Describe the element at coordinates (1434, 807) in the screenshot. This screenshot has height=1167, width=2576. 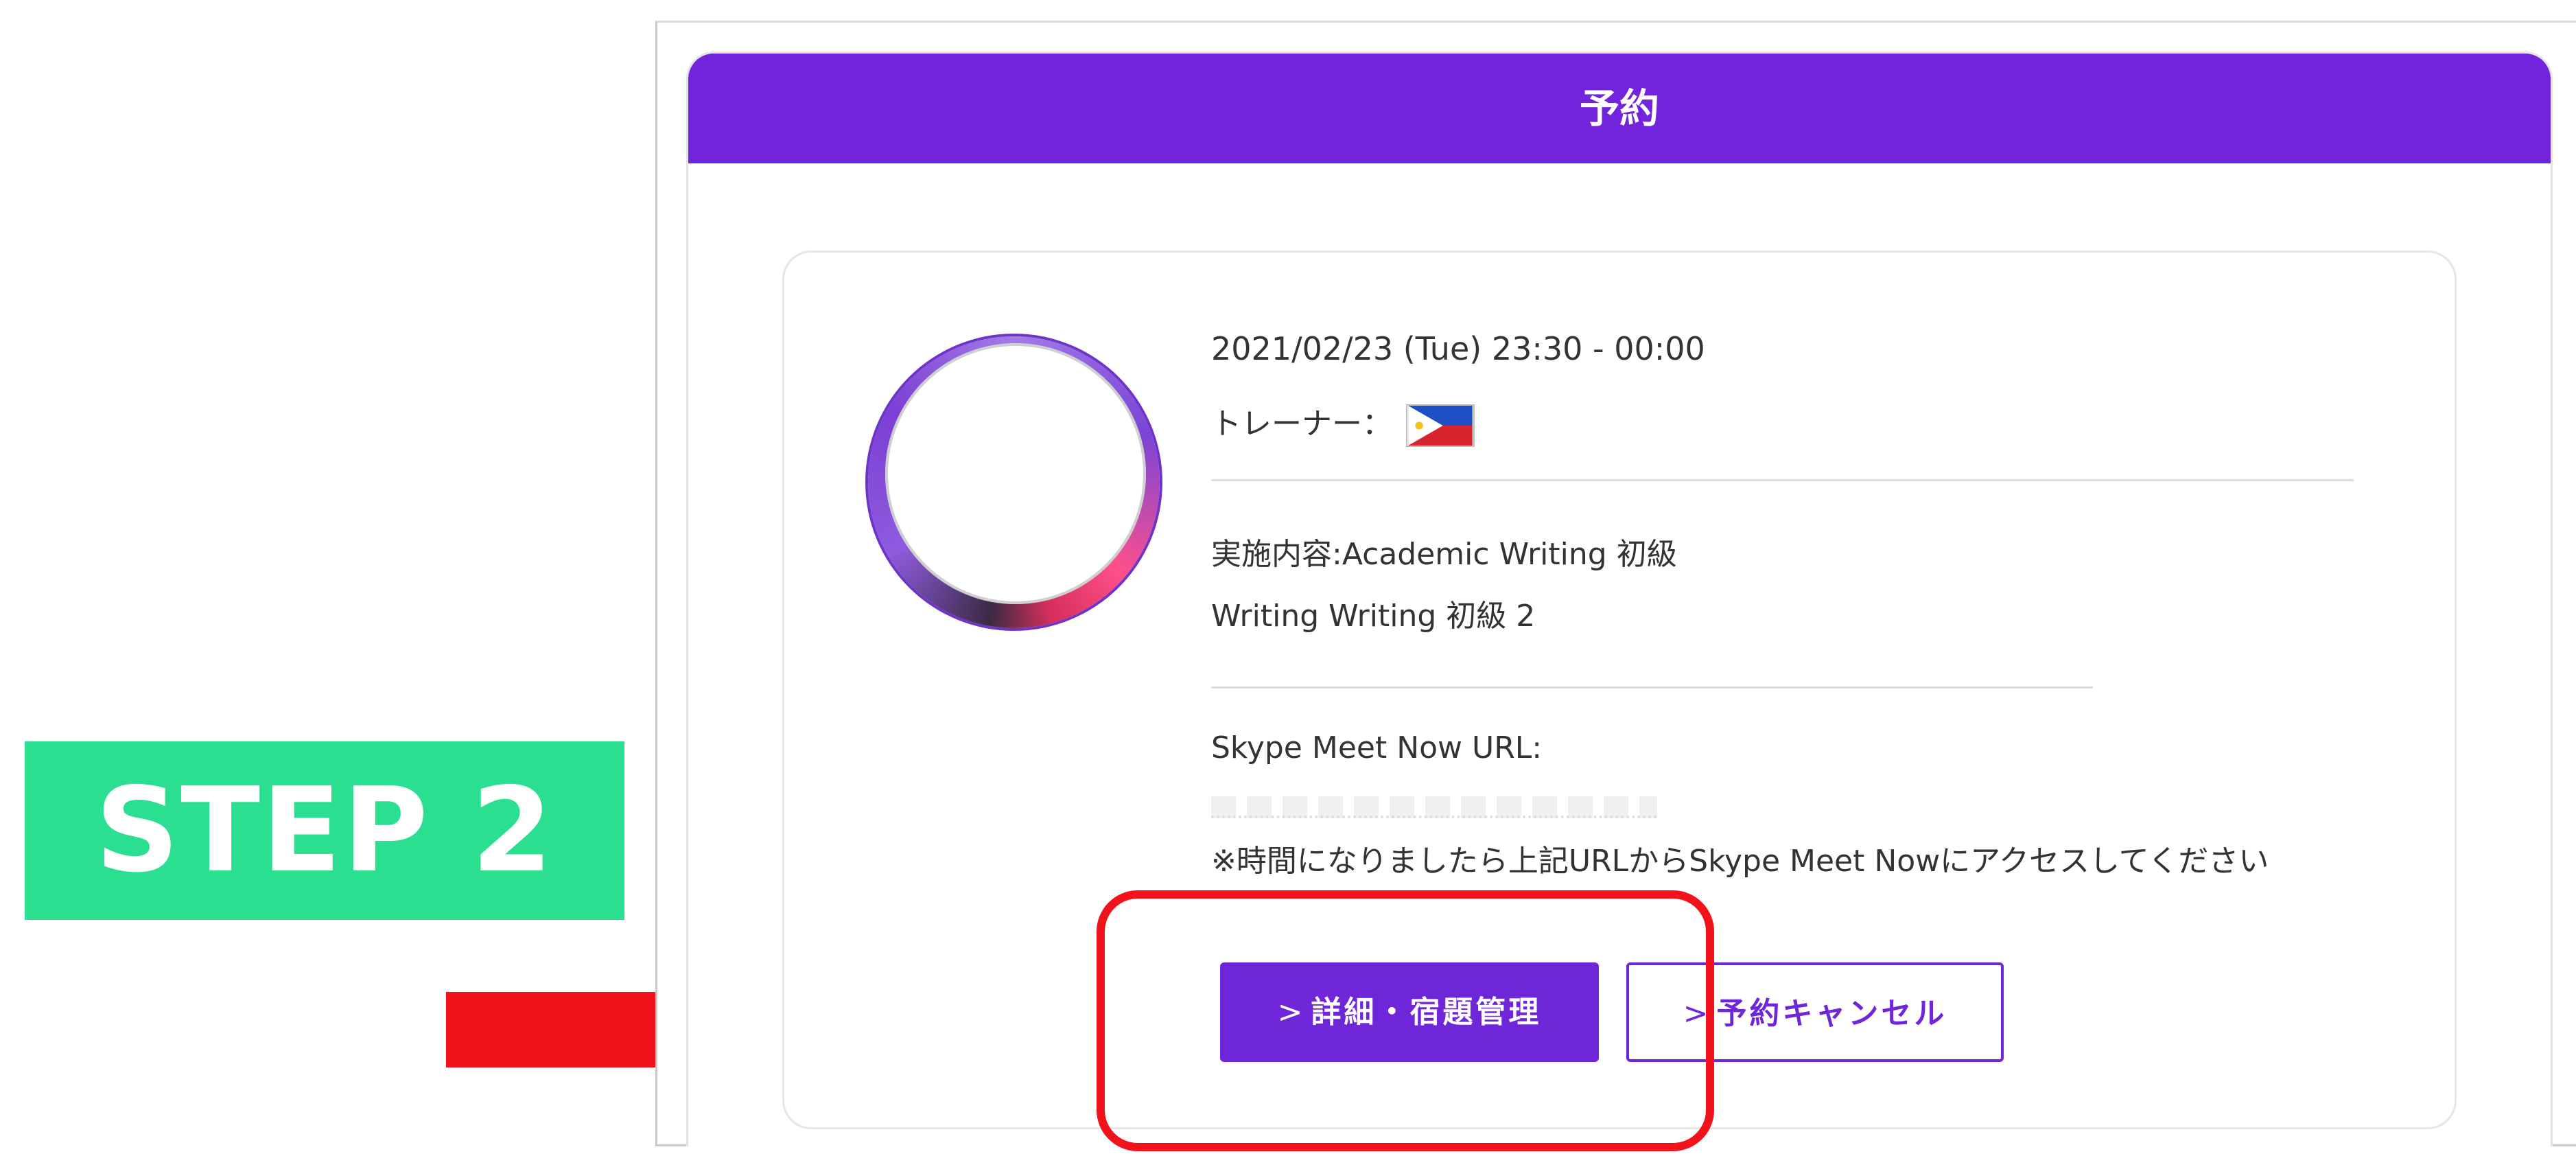
I see `skype-url-link` at that location.